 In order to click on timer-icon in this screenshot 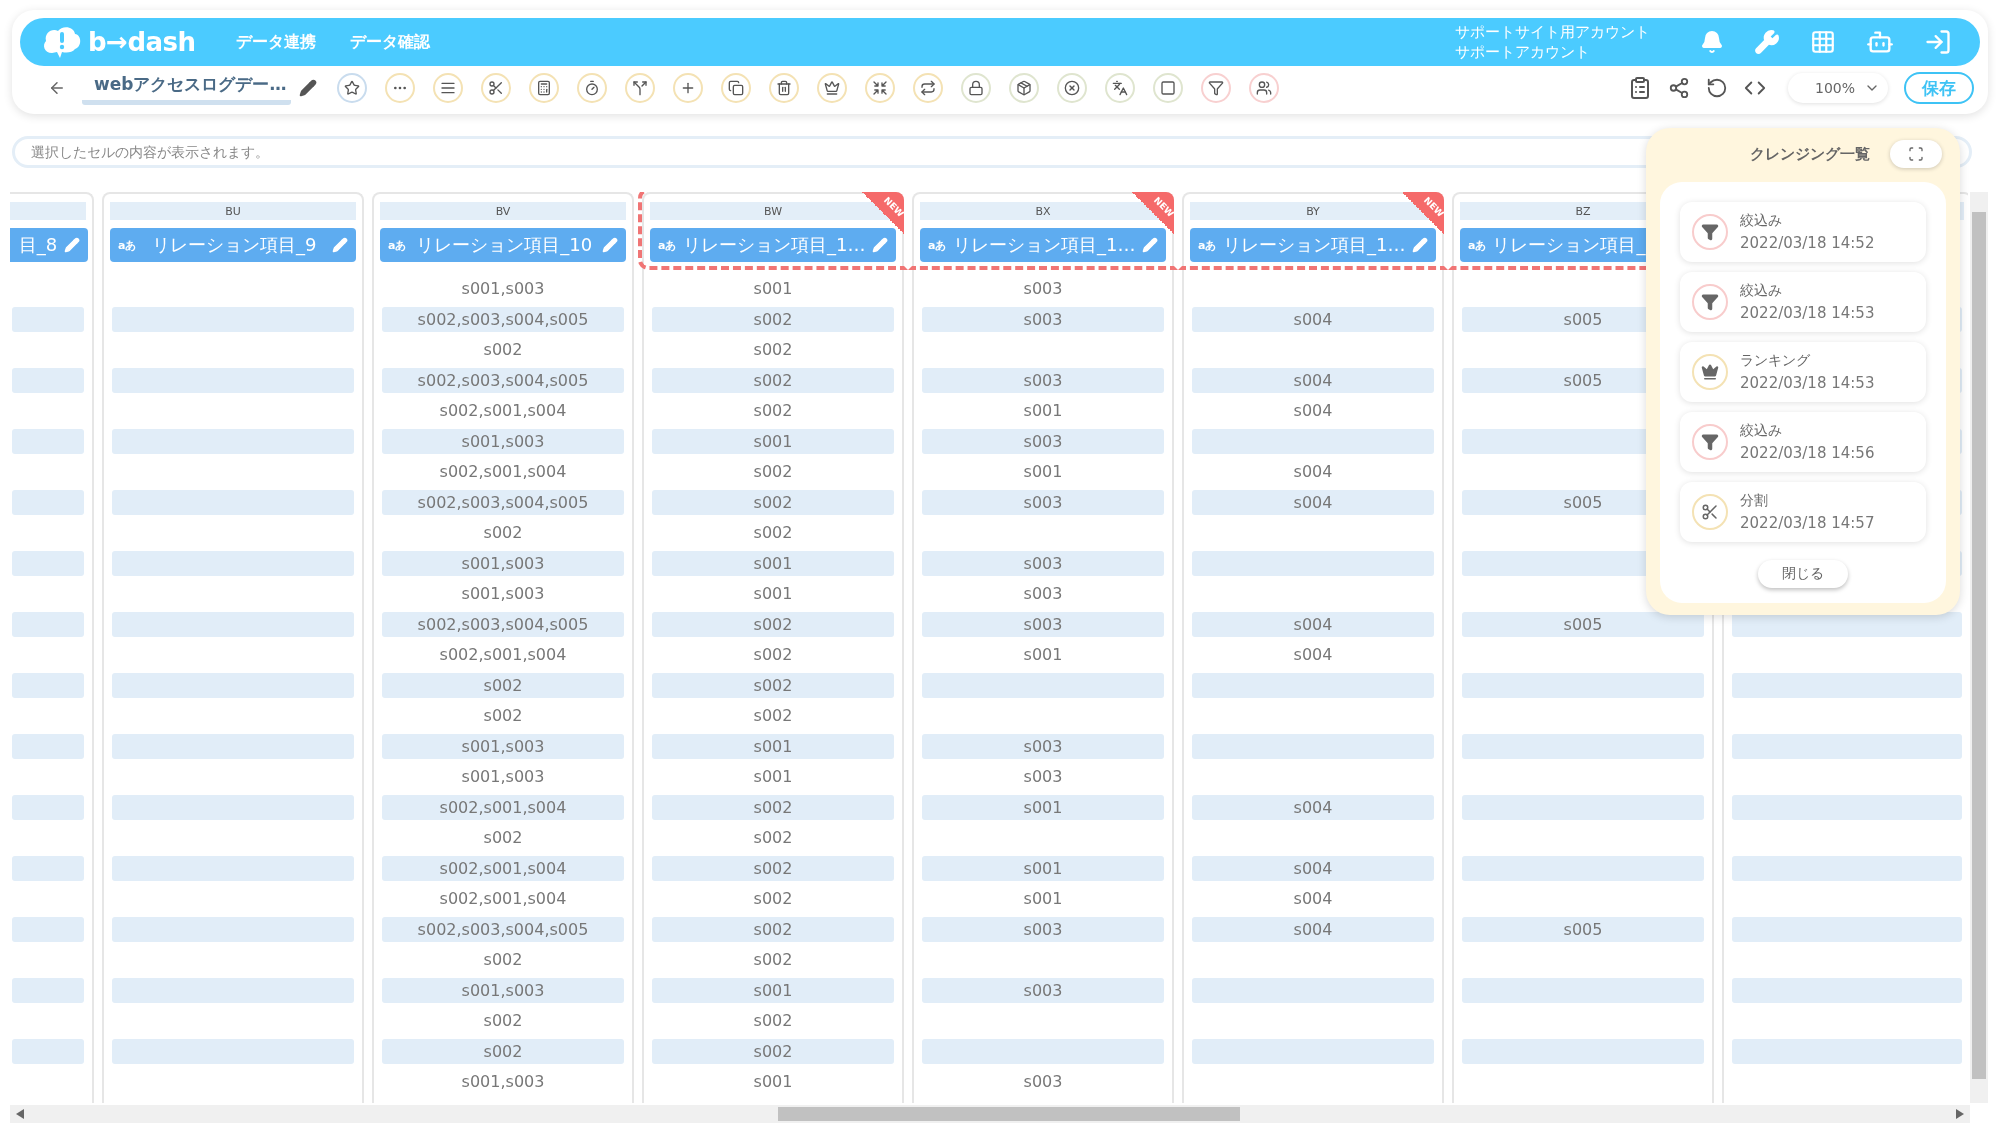, I will do `click(592, 88)`.